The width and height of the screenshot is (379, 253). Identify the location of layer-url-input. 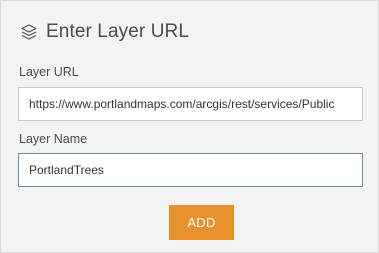
(190, 104).